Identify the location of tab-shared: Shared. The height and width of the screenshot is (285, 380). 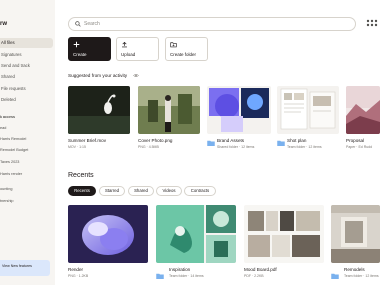
(141, 191).